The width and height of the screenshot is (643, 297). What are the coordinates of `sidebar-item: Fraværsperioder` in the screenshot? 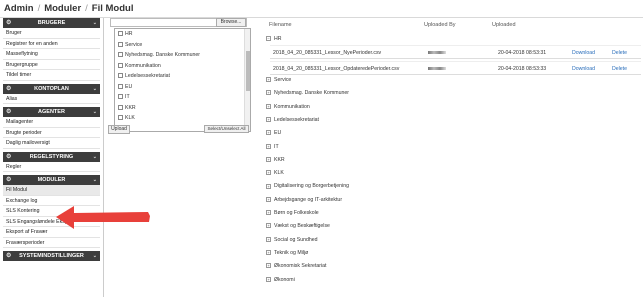 It's located at (51, 242).